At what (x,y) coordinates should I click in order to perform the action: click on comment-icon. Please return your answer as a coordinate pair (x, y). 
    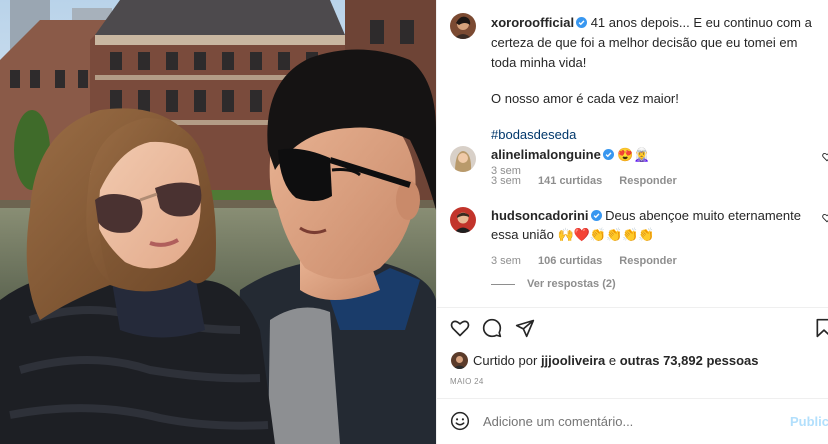
    Looking at the image, I should click on (492, 328).